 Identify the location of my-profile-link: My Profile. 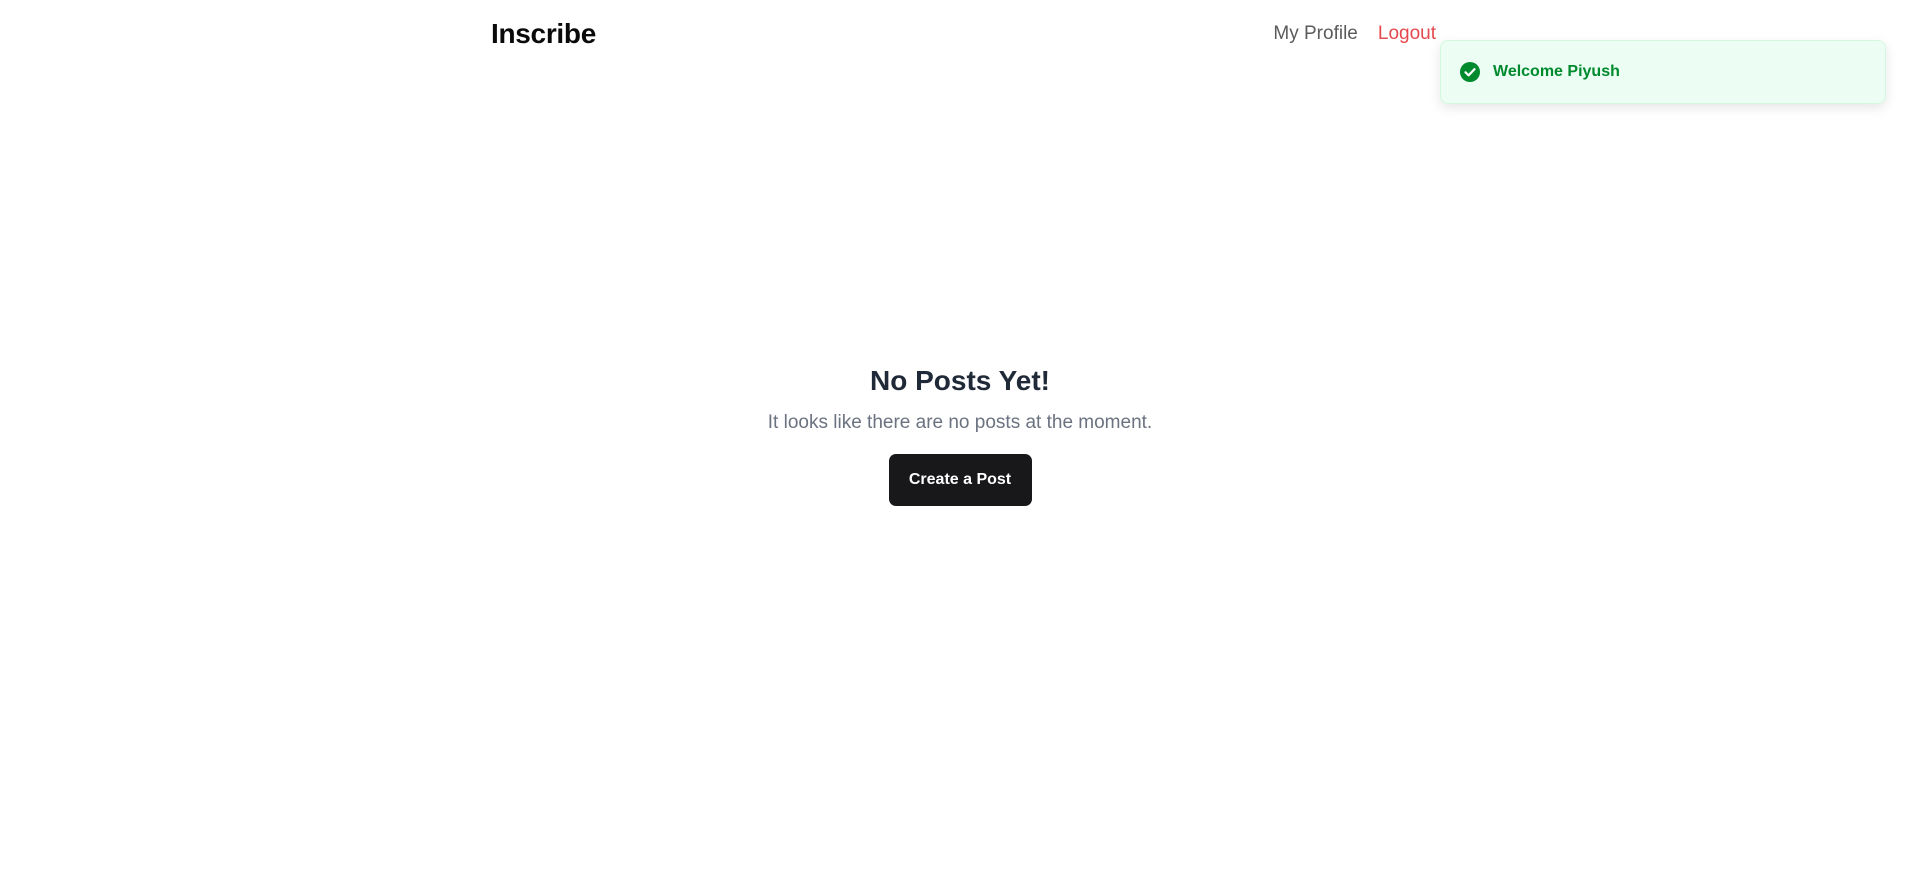
(1315, 34).